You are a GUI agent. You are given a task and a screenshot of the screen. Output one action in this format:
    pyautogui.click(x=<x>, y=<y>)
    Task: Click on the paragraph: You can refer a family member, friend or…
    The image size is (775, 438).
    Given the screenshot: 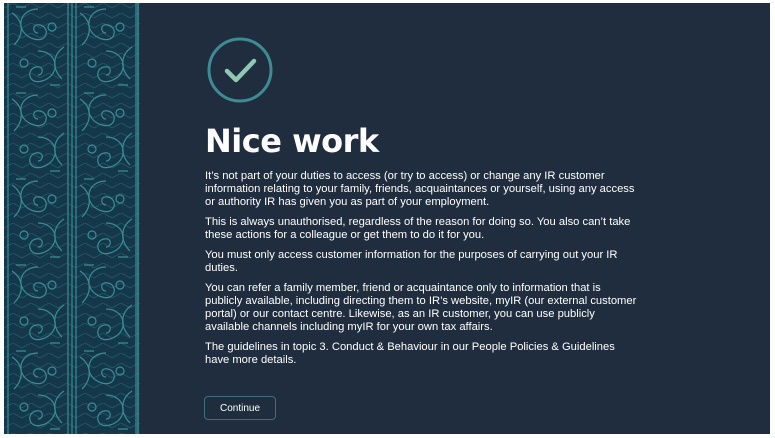 What is the action you would take?
    pyautogui.click(x=421, y=307)
    